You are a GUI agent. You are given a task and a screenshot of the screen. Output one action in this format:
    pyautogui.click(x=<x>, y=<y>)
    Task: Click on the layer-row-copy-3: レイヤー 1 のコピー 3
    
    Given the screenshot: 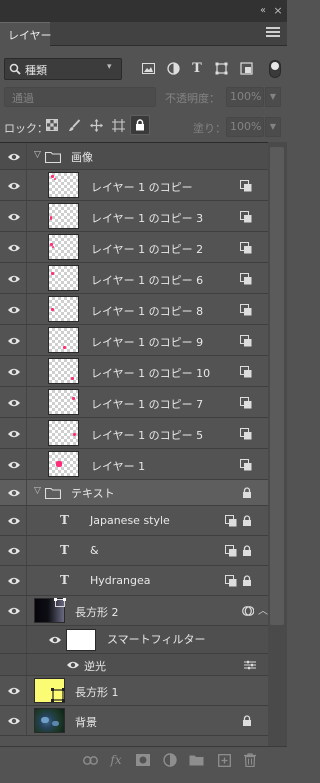 What is the action you would take?
    pyautogui.click(x=134, y=216)
    